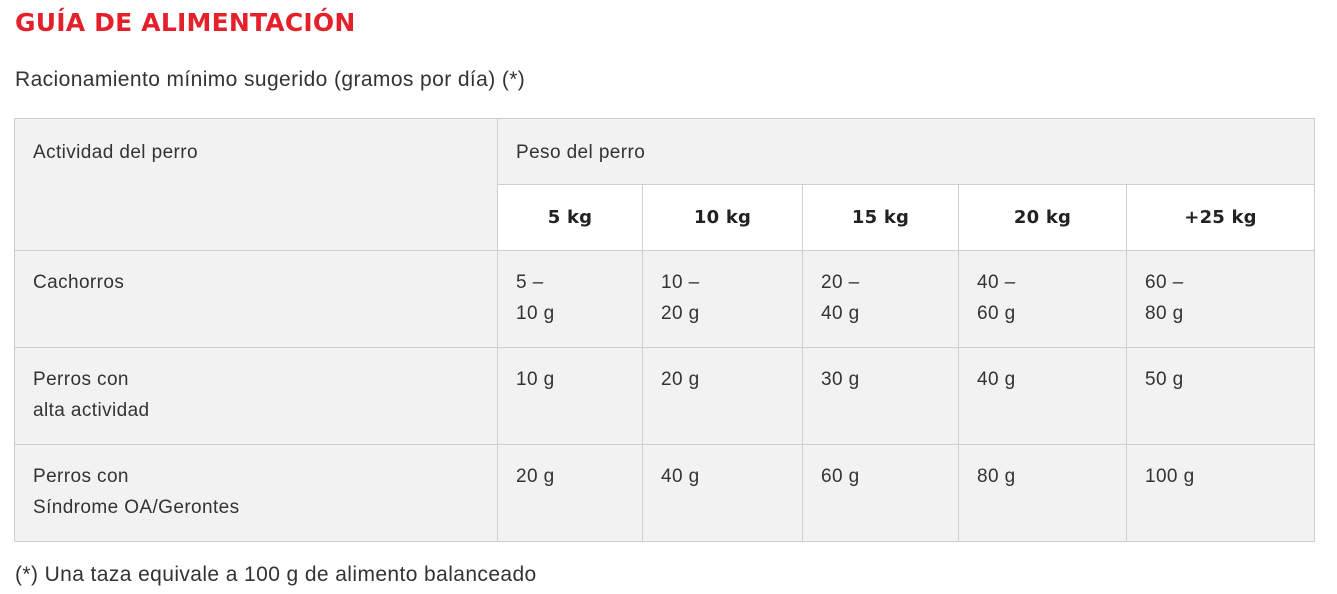 The width and height of the screenshot is (1337, 594). I want to click on weight-cell: 20 kg, so click(1042, 217).